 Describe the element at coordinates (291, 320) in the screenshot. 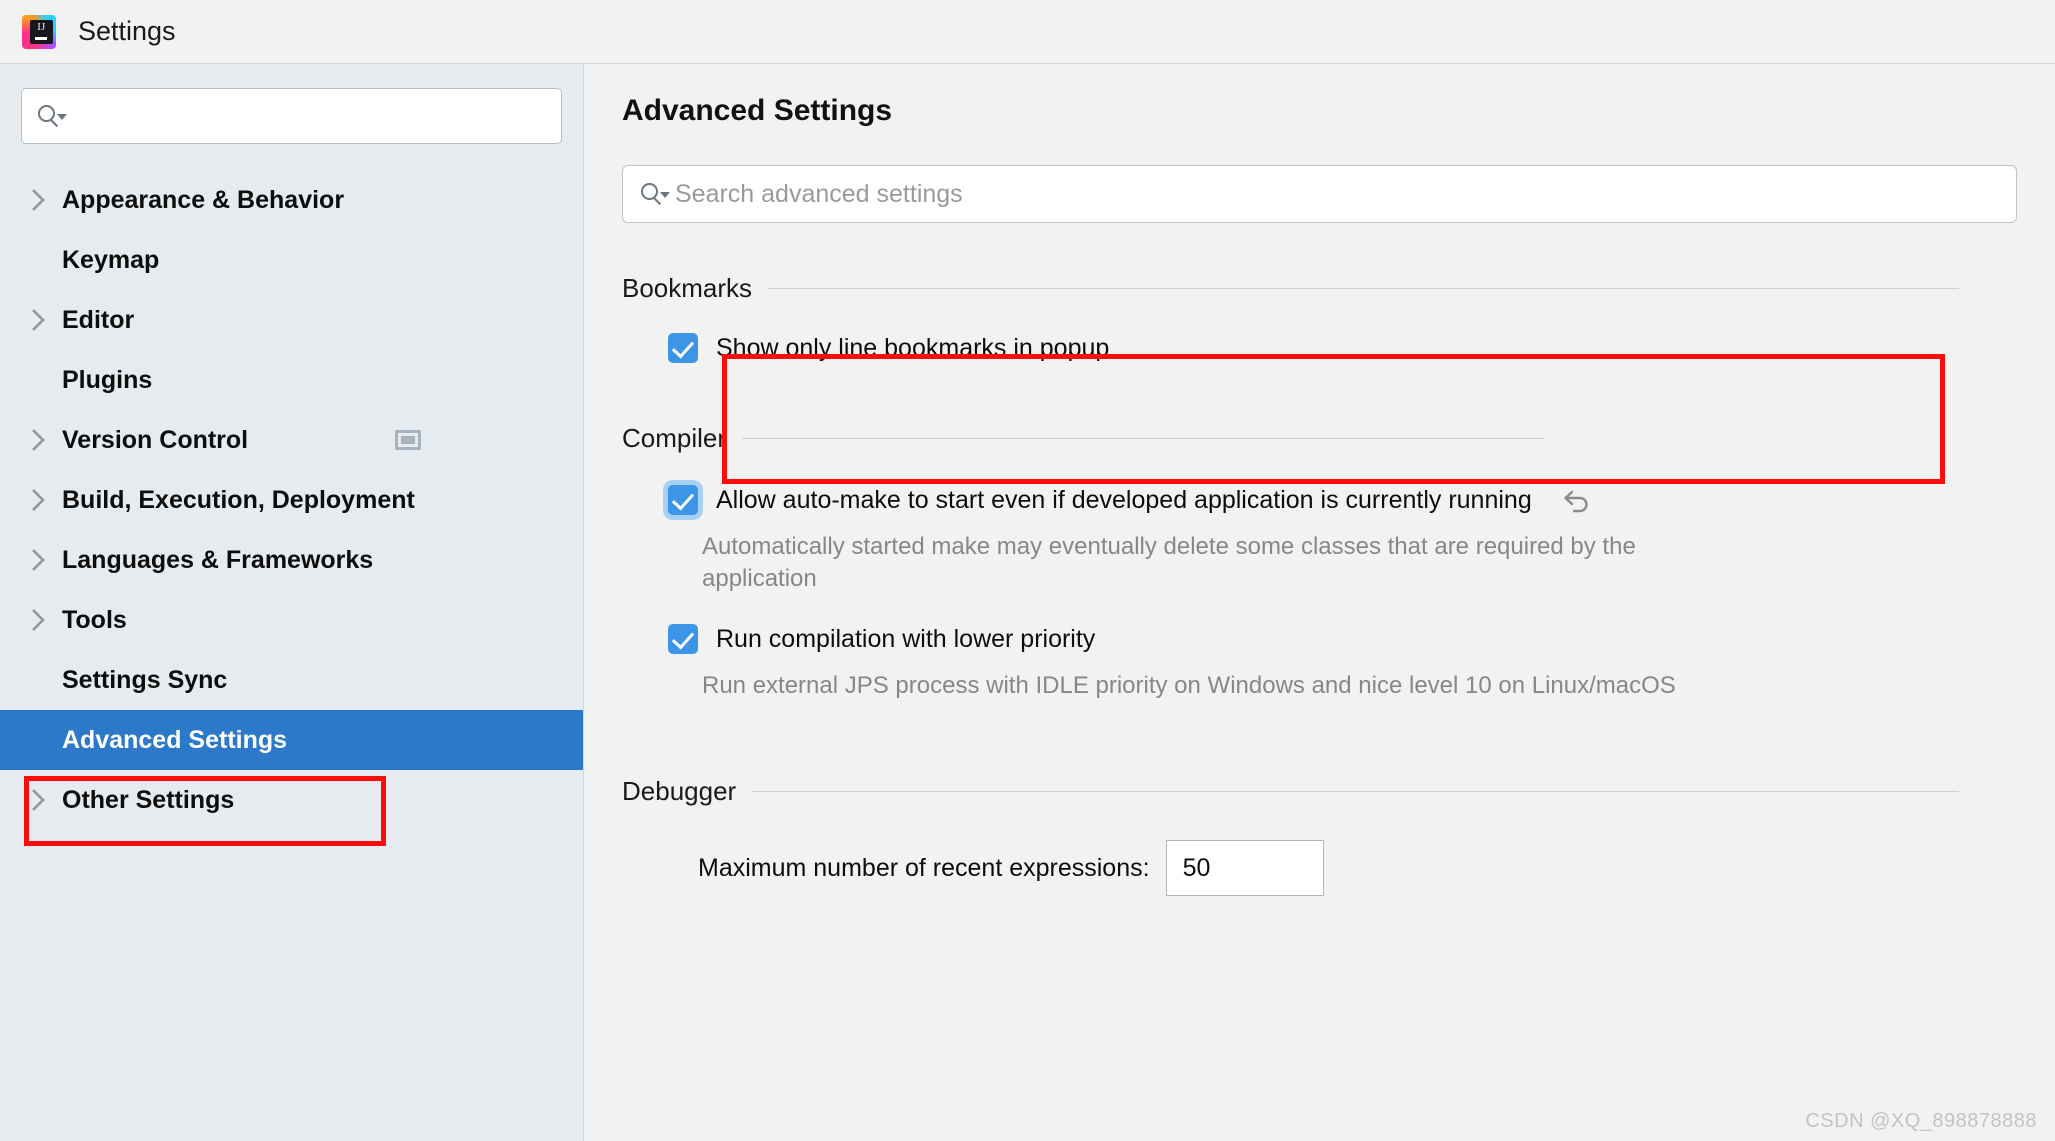

I see `sidebar-item-editor: Editor` at that location.